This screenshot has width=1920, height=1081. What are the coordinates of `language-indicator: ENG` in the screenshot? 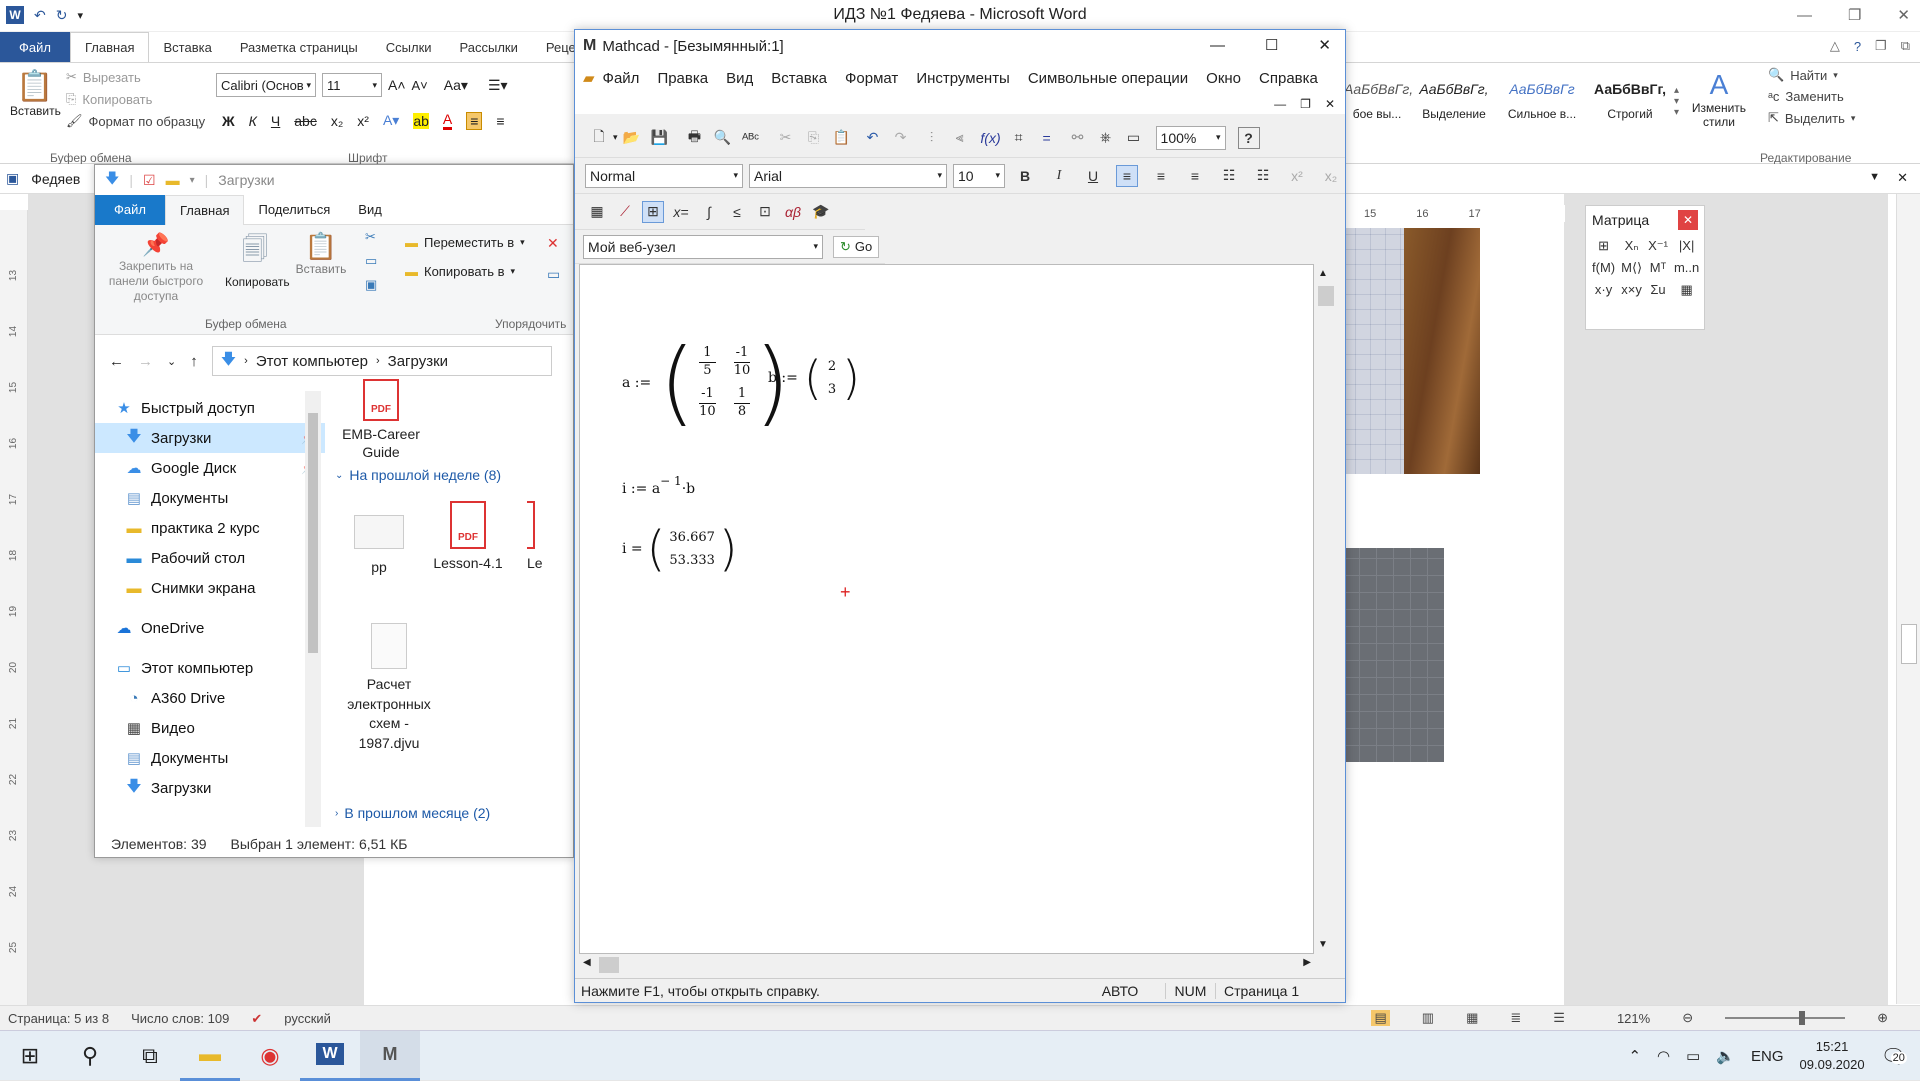 It's located at (1767, 1056).